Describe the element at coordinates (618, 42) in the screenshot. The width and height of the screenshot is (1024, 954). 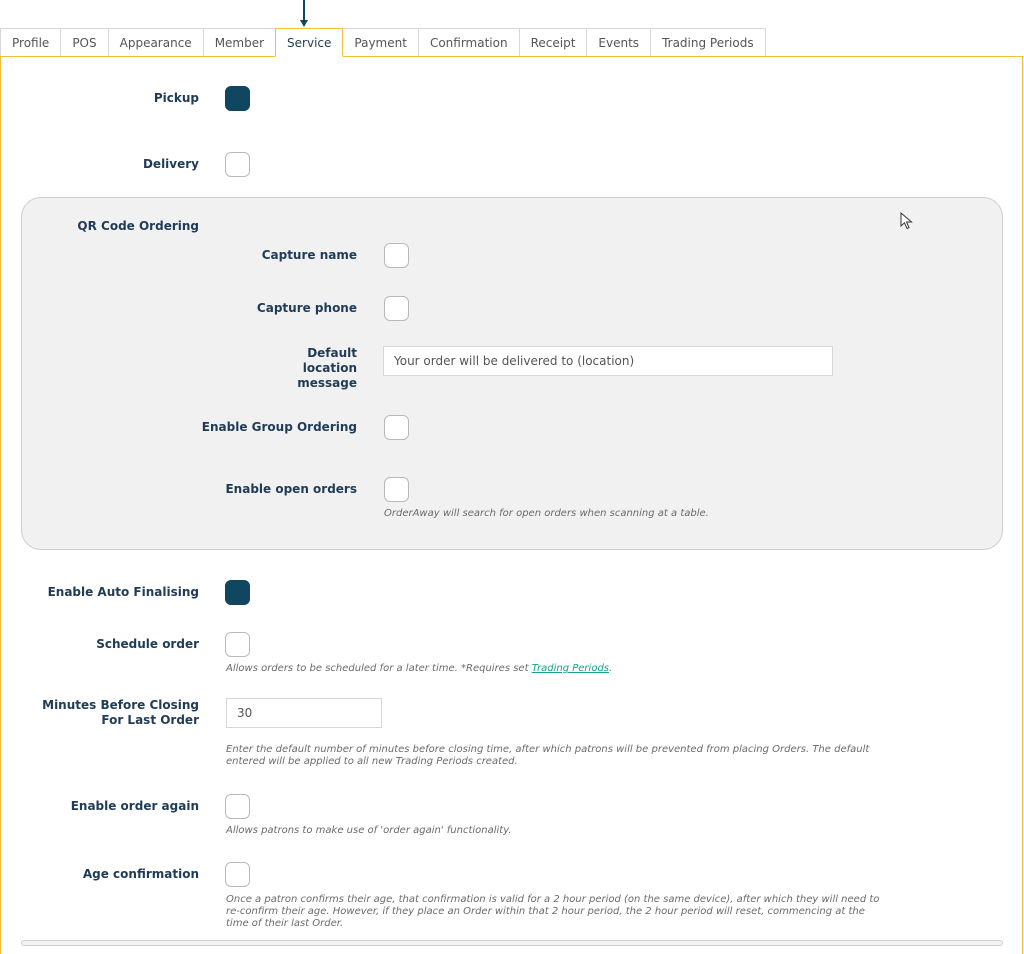
I see `tab-events: Events` at that location.